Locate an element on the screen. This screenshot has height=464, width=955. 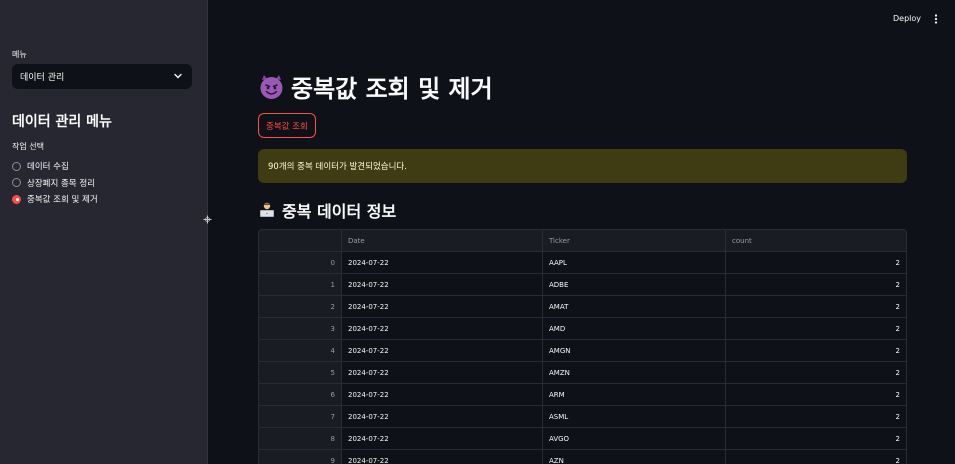
table-row: 9 2024-07-22 AZN 2 is located at coordinates (582, 457).